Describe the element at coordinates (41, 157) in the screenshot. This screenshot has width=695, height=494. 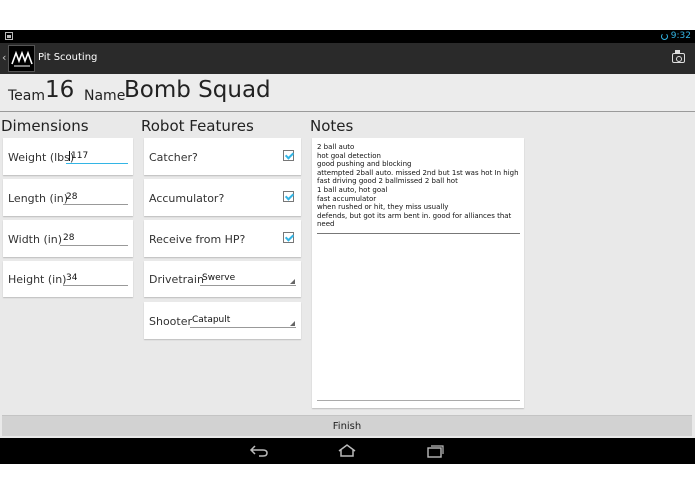
I see `weight-label: Weight (lbs)` at that location.